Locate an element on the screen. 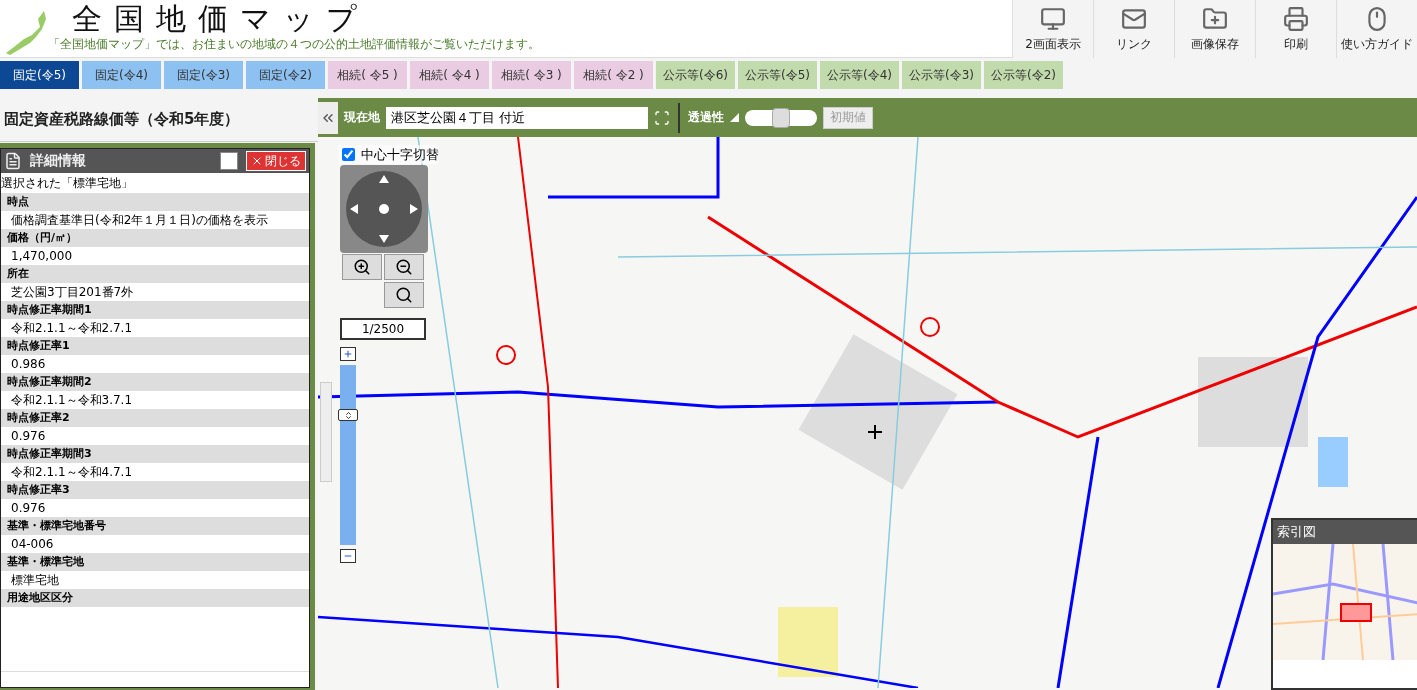 The height and width of the screenshot is (690, 1417). field-value: 令和2.1.1～令和2.7.1 is located at coordinates (72, 328).